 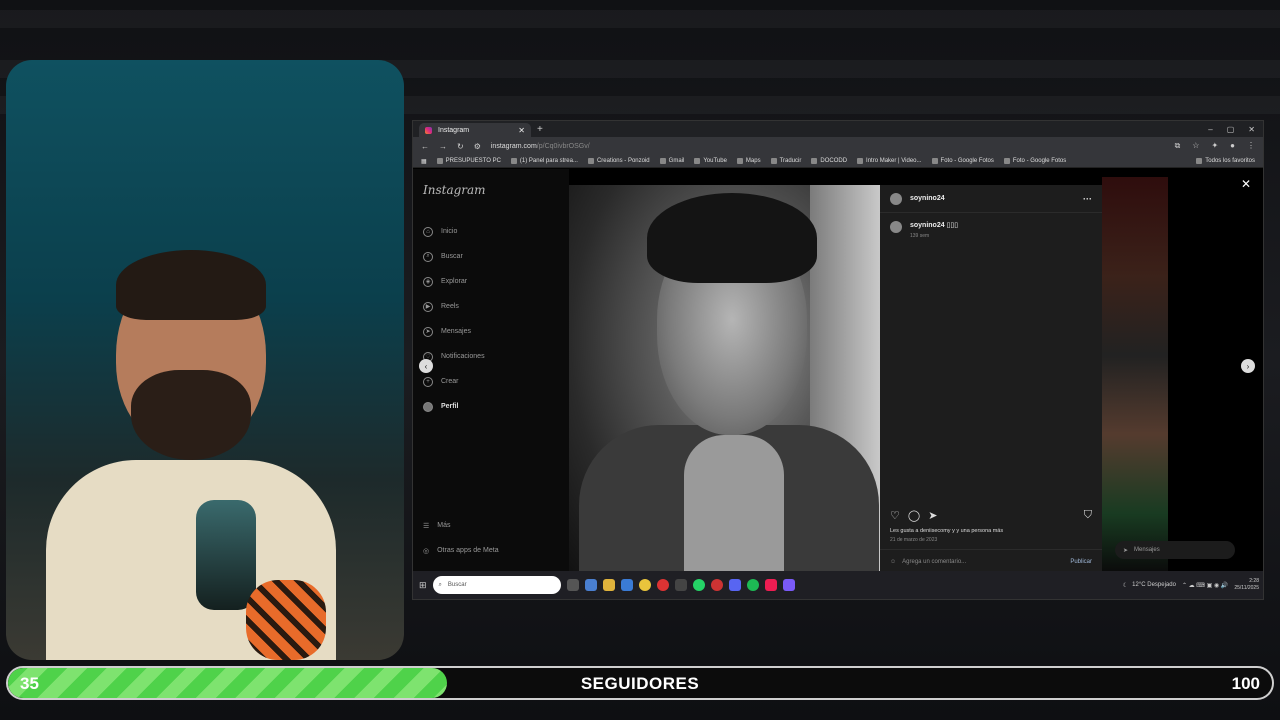 I want to click on maximize-icon: ▢, so click(x=1231, y=129).